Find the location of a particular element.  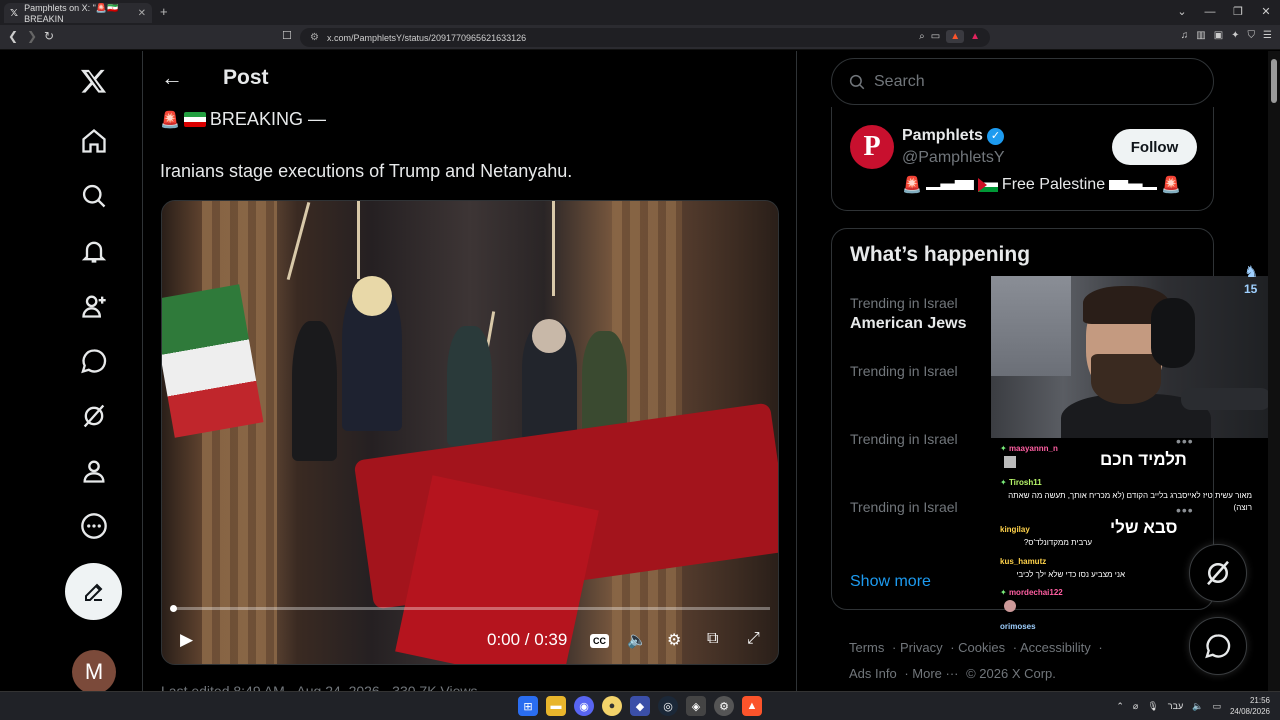

language-indicator: עבר is located at coordinates (1175, 706).